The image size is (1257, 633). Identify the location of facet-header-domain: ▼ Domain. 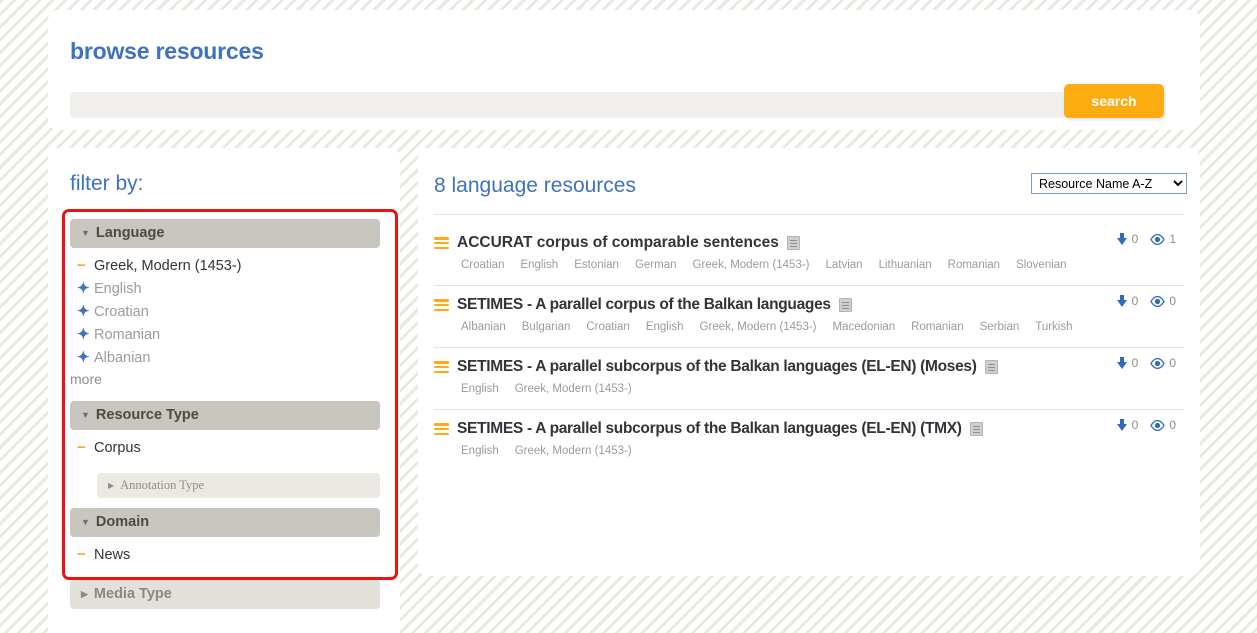
(225, 522).